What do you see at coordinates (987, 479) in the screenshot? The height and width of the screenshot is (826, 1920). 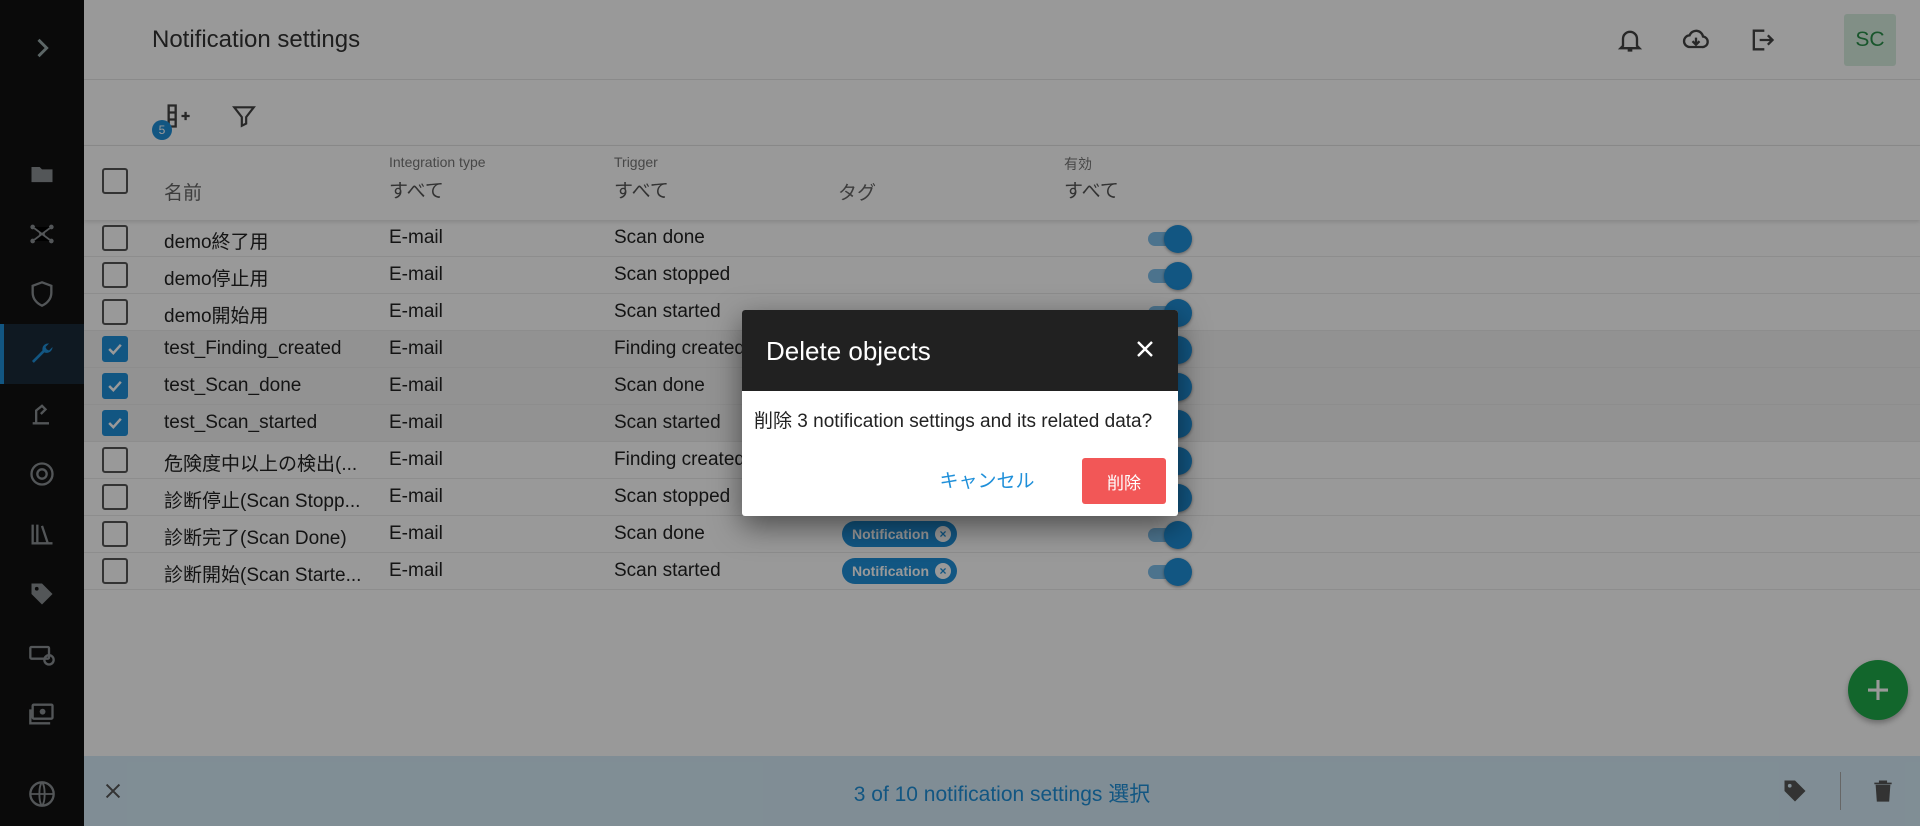 I see `cancel-button: キャンセル` at bounding box center [987, 479].